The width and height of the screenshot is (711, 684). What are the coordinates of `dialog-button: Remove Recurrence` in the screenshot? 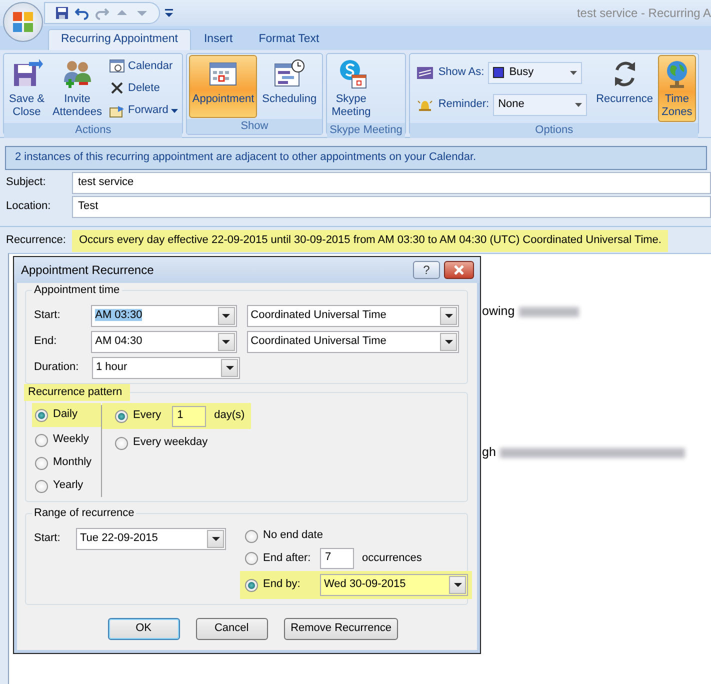 It's located at (341, 629).